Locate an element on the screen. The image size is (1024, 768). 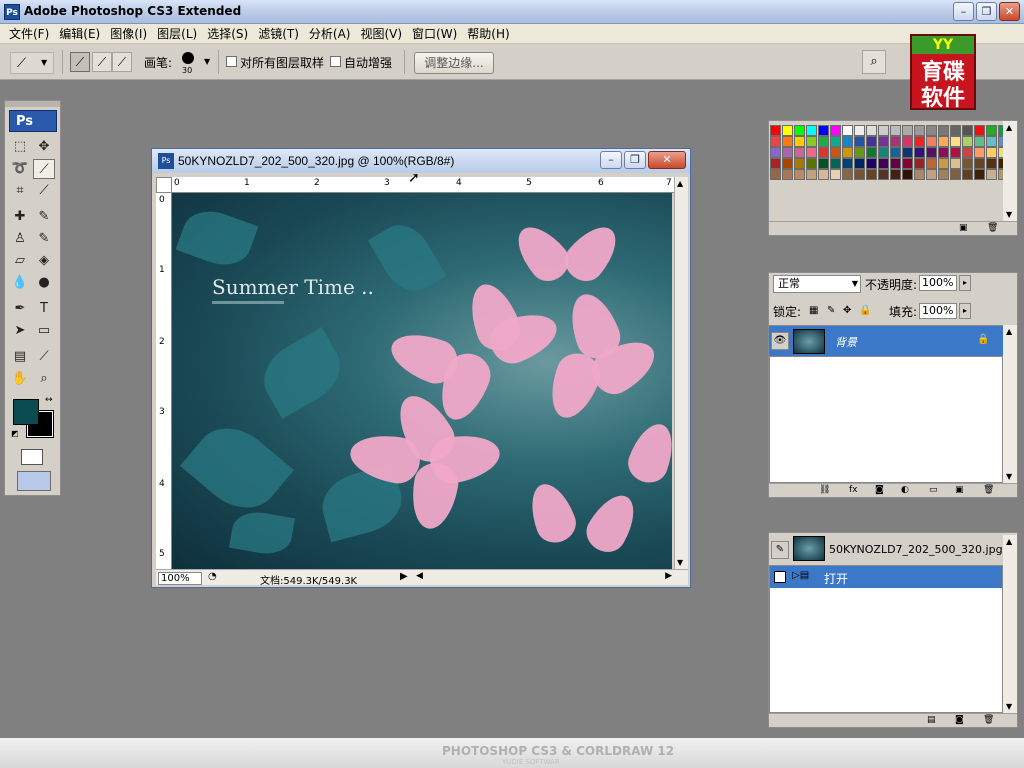
menu-view: 视图(V) is located at coordinates (381, 33).